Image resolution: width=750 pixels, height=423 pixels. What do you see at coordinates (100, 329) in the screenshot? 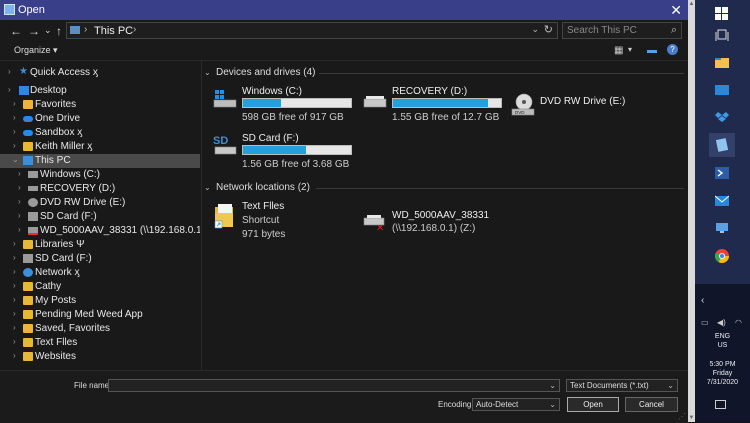
I see `sidebar-item-saved-favorites: › Saved, Favorites` at bounding box center [100, 329].